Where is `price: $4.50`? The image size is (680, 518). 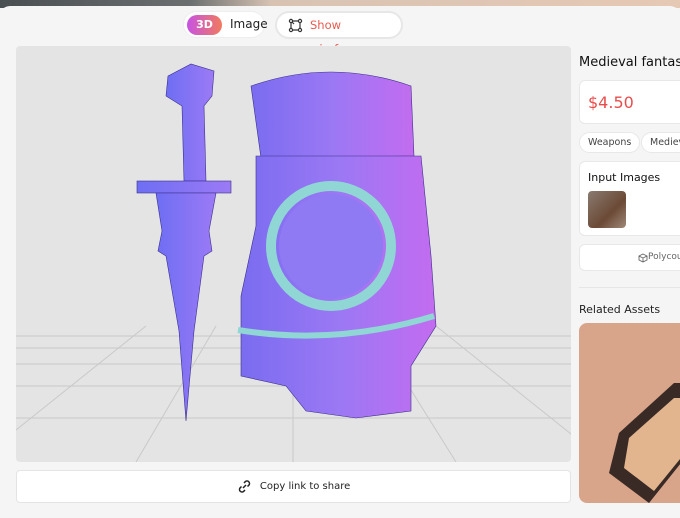
price: $4.50 is located at coordinates (611, 102).